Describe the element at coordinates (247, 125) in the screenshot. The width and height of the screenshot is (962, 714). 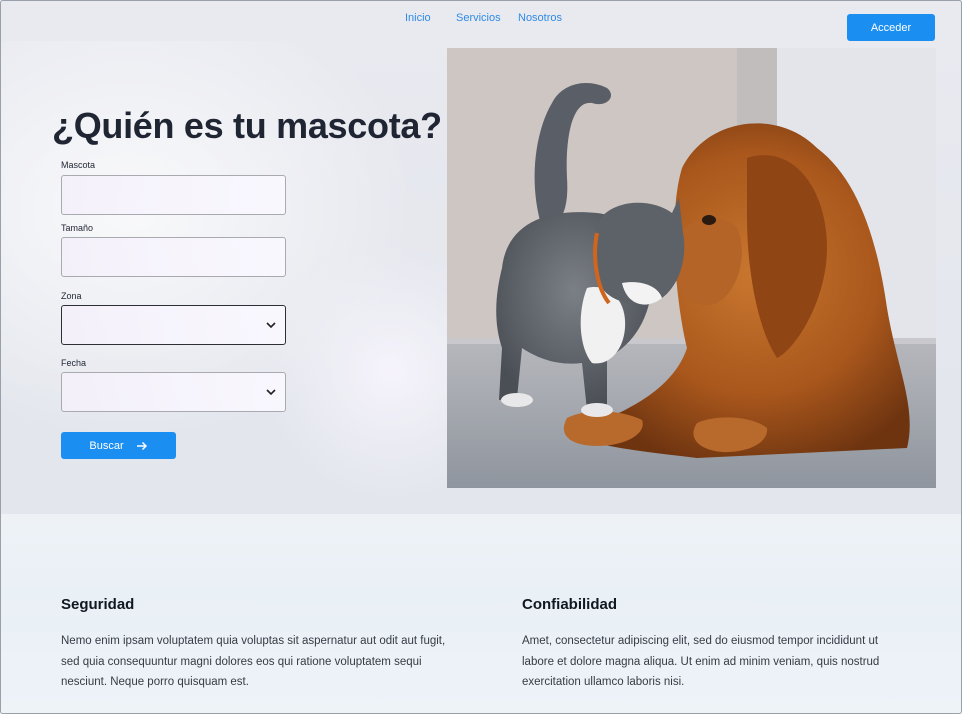
I see `hero-title: ¿Quién es tu mascota?` at that location.